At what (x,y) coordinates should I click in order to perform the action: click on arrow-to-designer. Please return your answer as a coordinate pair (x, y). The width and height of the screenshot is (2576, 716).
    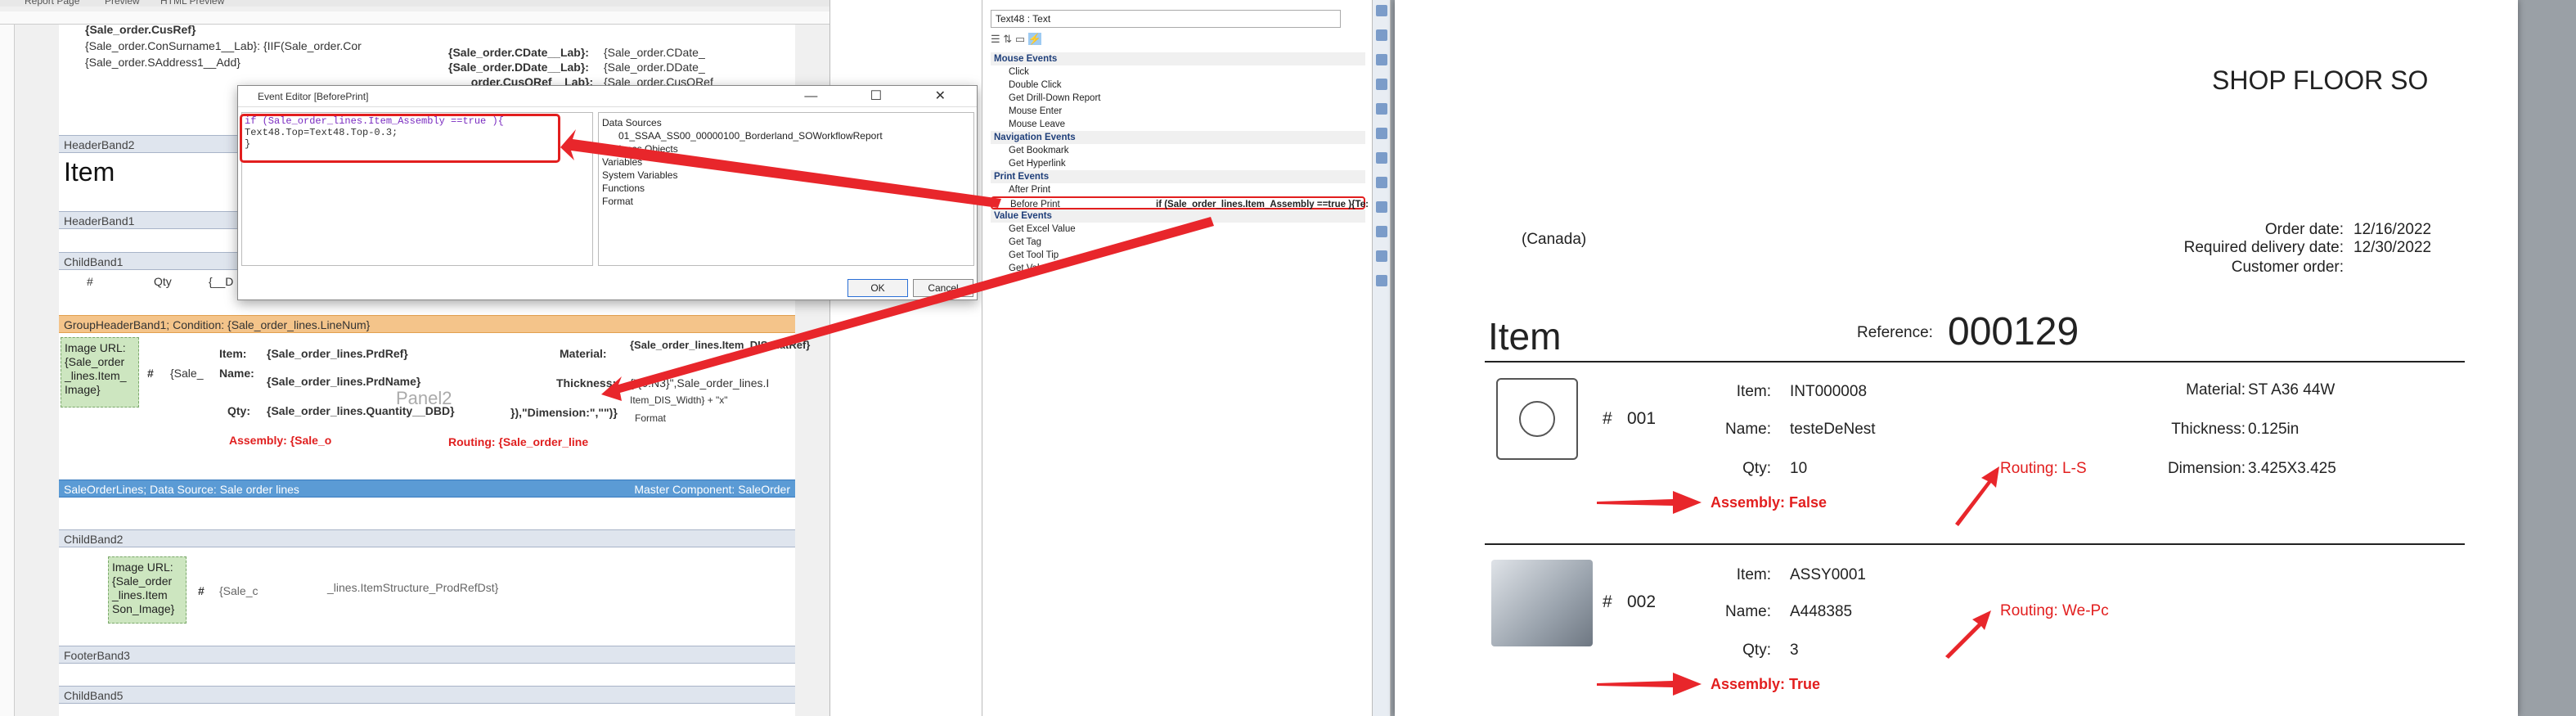
    Looking at the image, I should click on (908, 309).